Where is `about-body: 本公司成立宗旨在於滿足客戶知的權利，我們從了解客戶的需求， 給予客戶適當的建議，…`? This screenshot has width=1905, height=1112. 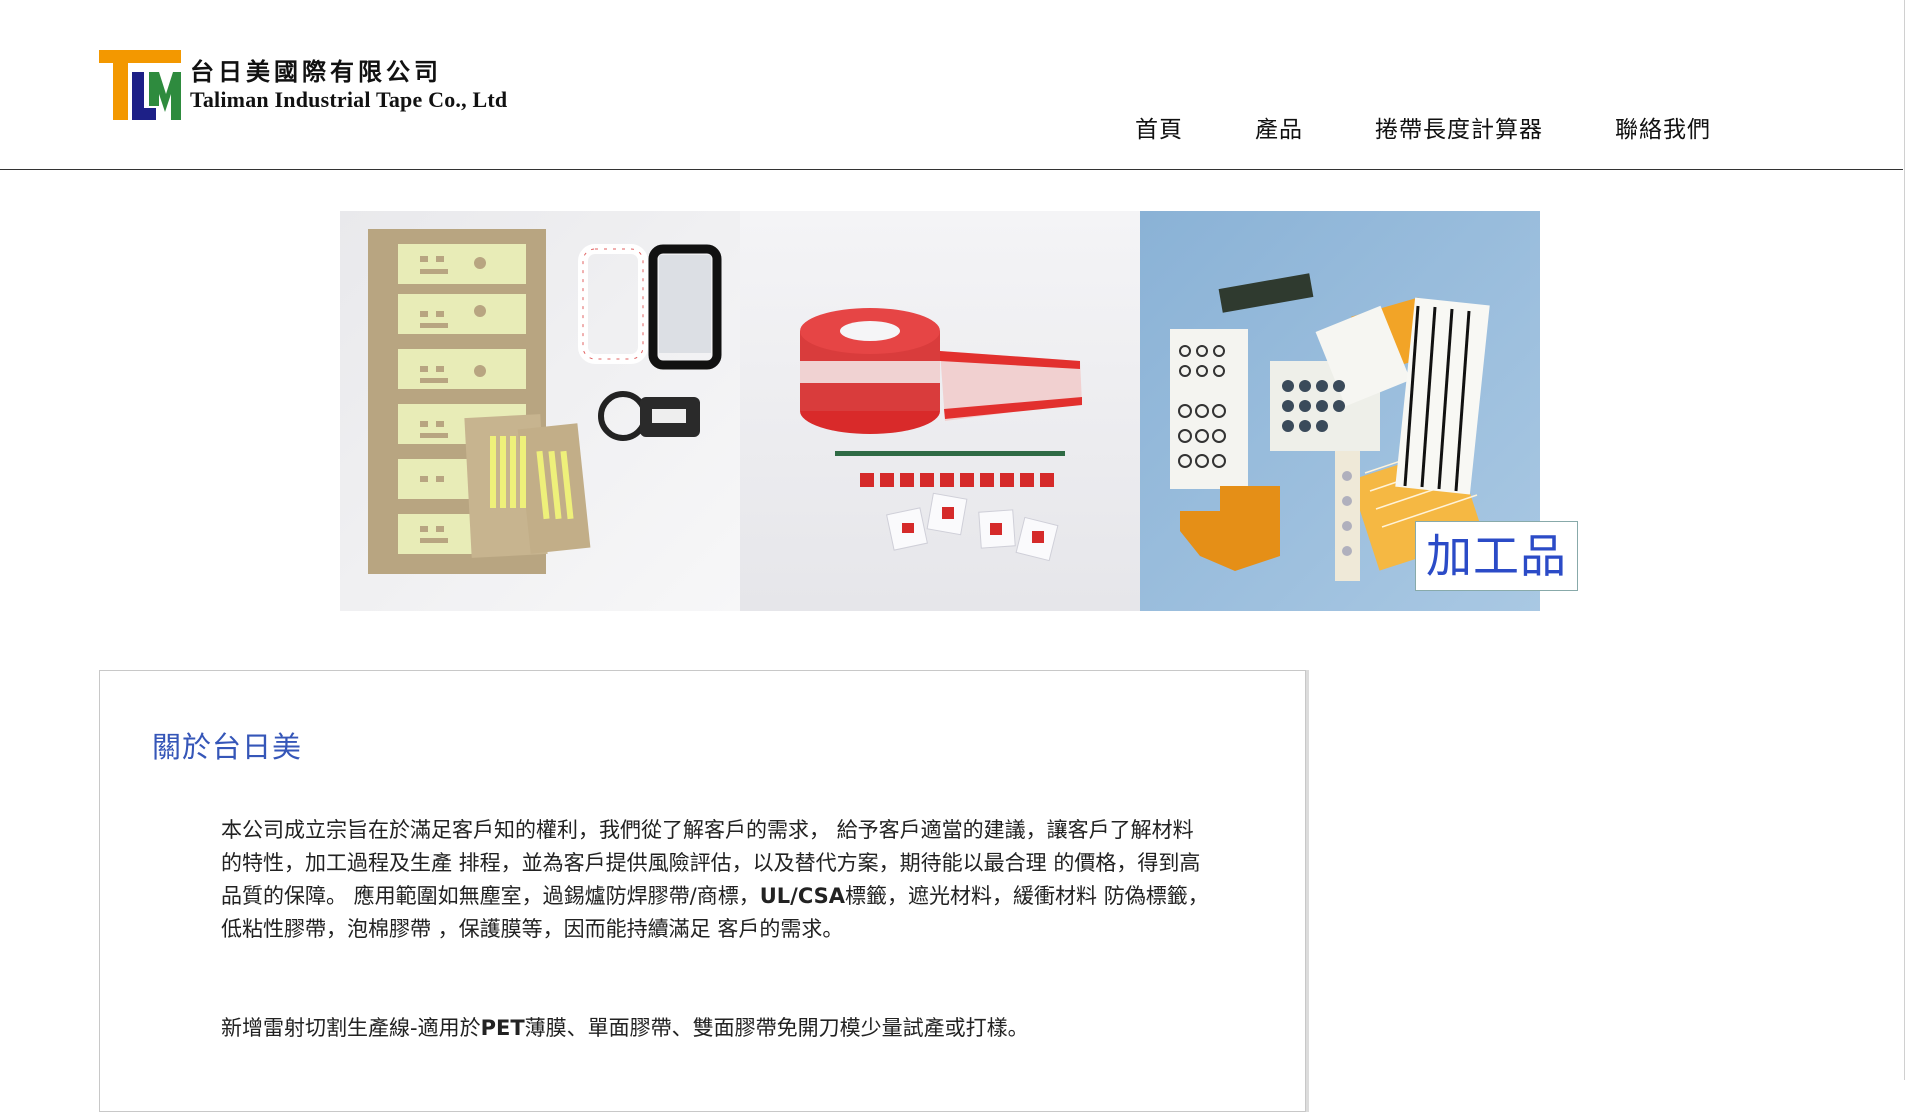 about-body: 本公司成立宗旨在於滿足客戶知的權利，我們從了解客戶的需求， 給予客戶適當的建議，… is located at coordinates (716, 929).